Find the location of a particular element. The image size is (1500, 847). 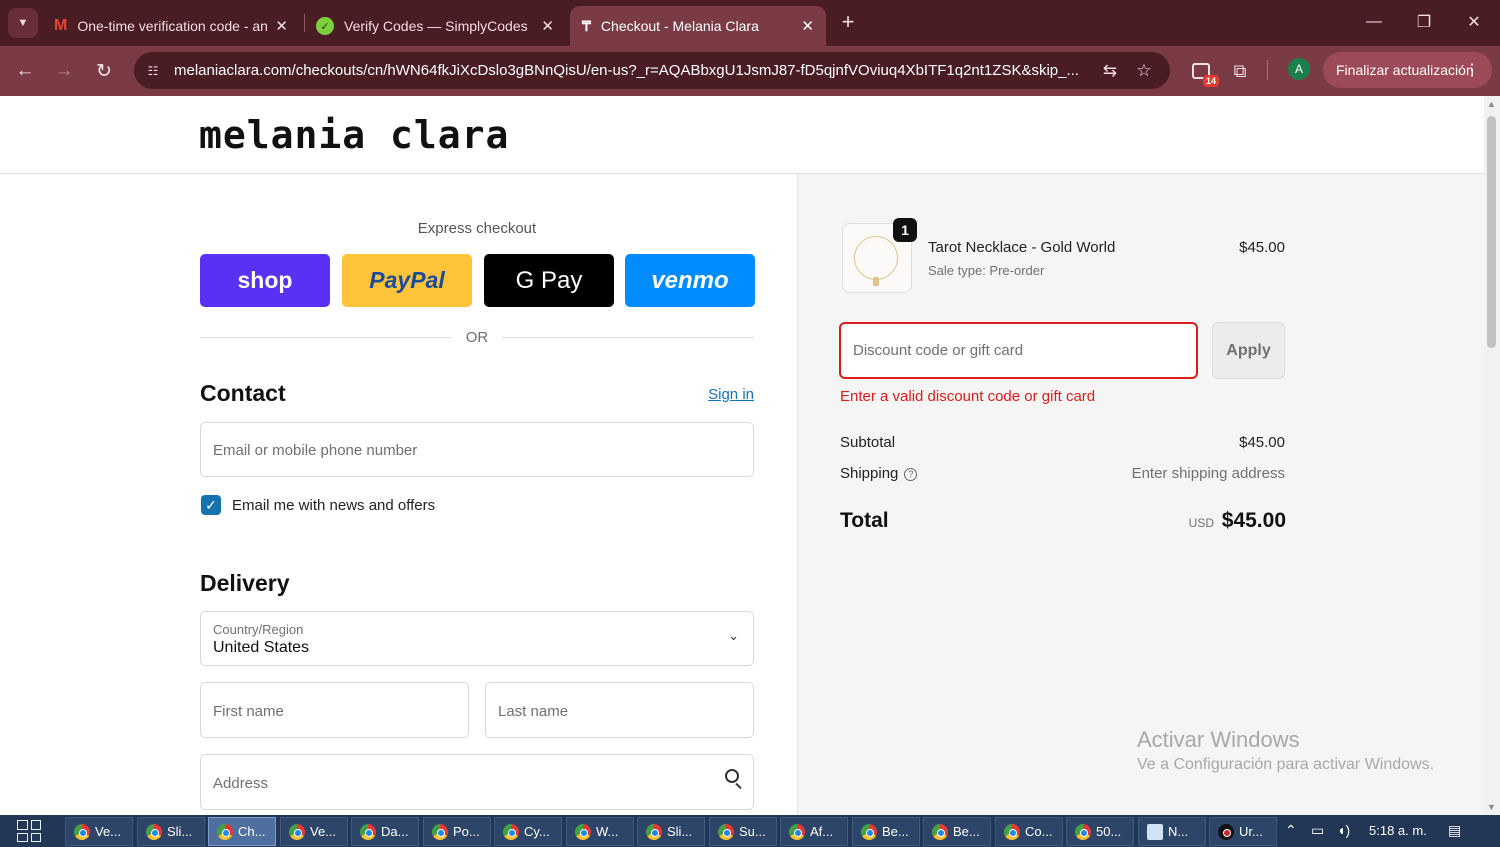

apply-button: Apply is located at coordinates (1248, 350).